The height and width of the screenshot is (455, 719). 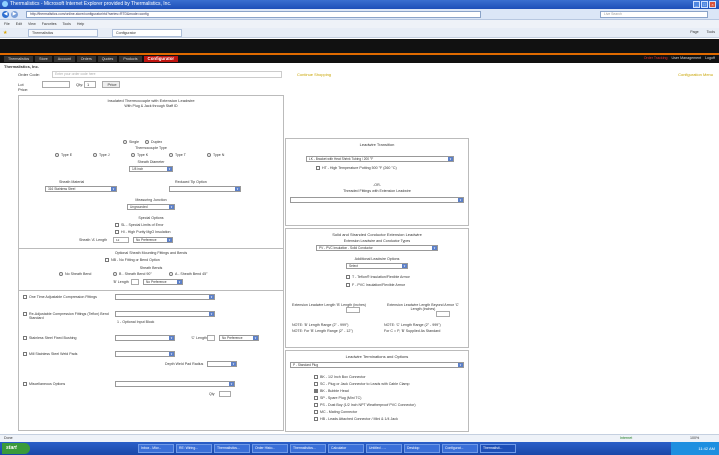 What do you see at coordinates (704, 4) in the screenshot?
I see `maximize-button: □` at bounding box center [704, 4].